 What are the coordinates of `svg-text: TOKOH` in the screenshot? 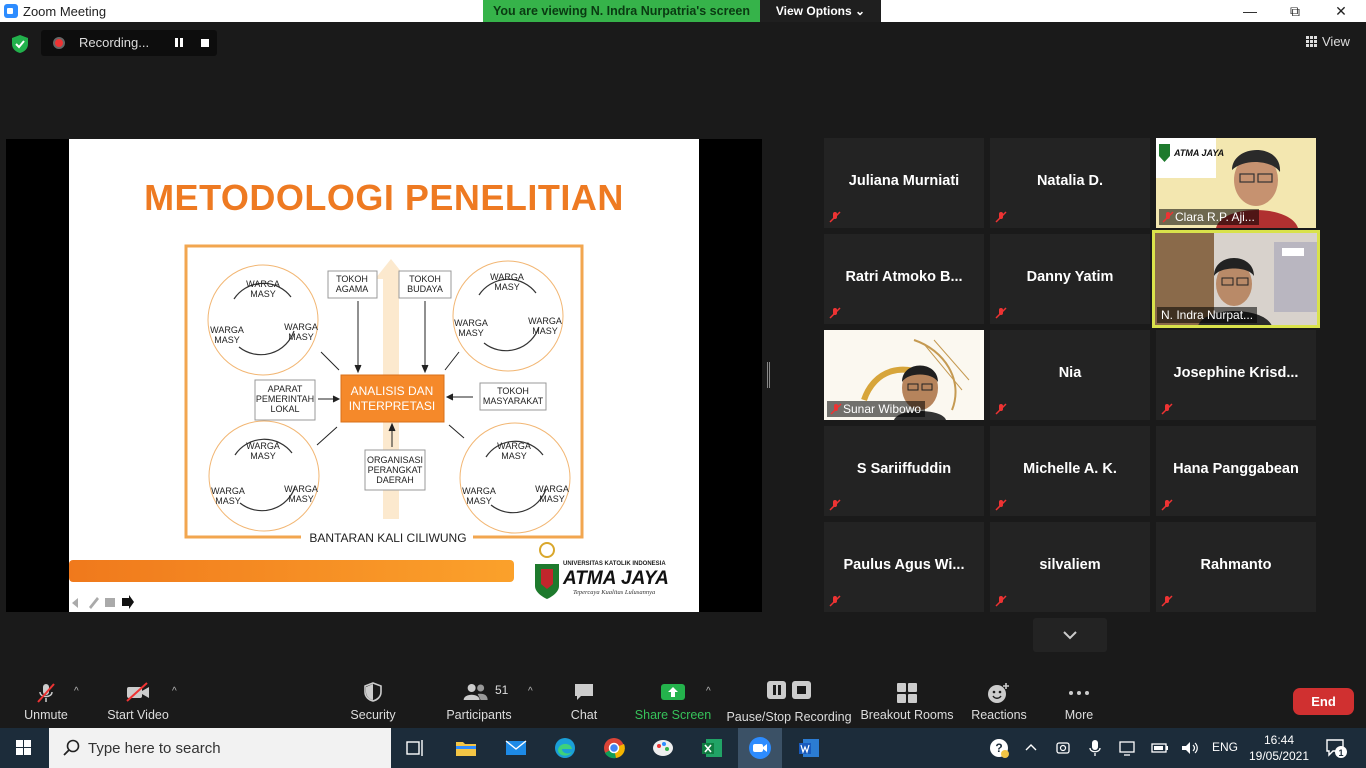 It's located at (513, 391).